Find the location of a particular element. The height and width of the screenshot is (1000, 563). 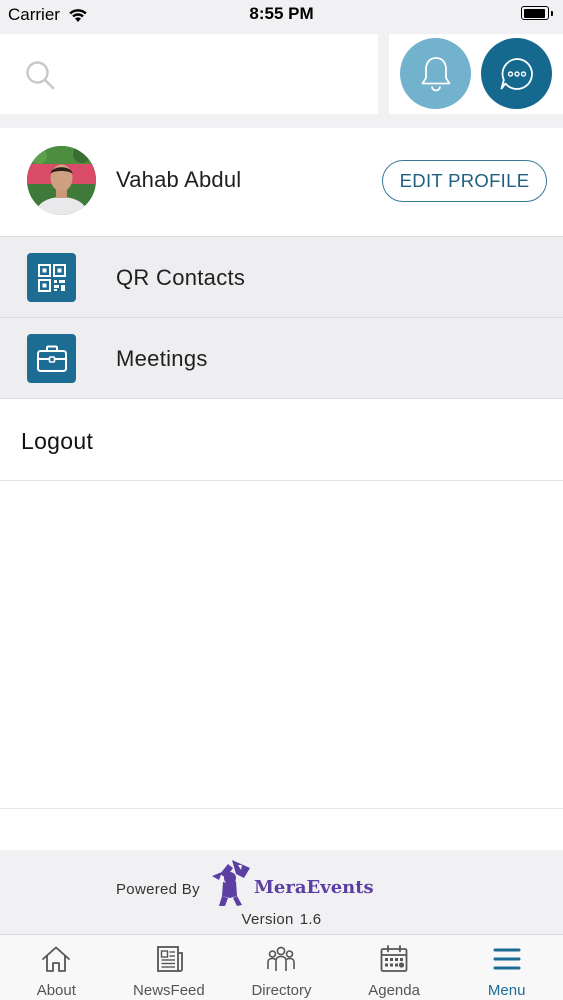

tab-label: Directory is located at coordinates (281, 990).